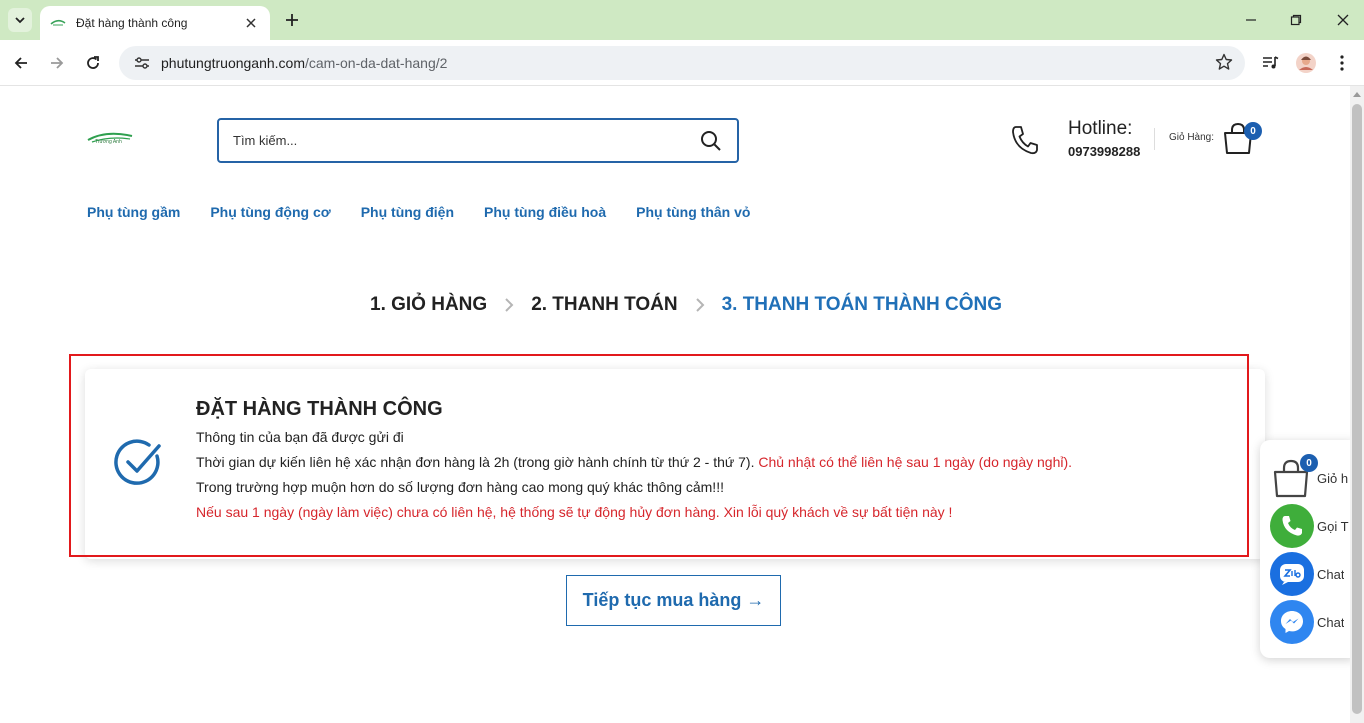  Describe the element at coordinates (1333, 526) in the screenshot. I see `float-call-label: Gọi T` at that location.